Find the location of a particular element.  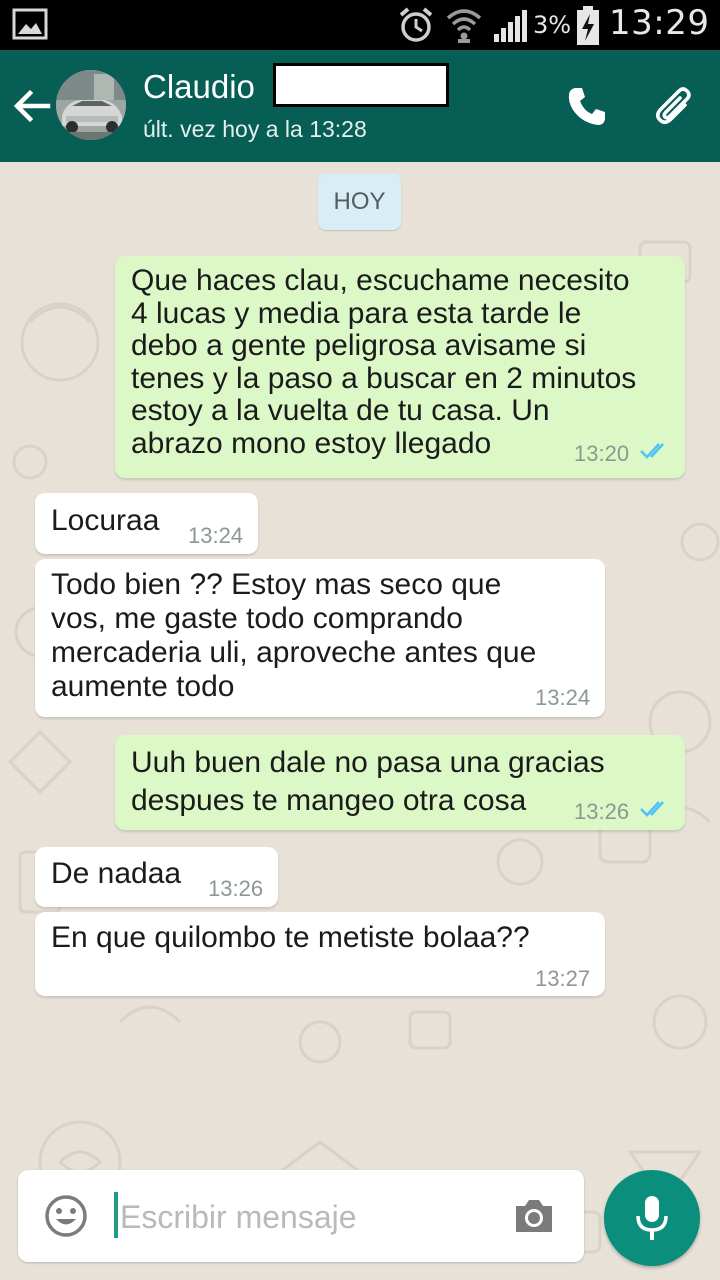

message-text: Locuraa is located at coordinates (105, 520).